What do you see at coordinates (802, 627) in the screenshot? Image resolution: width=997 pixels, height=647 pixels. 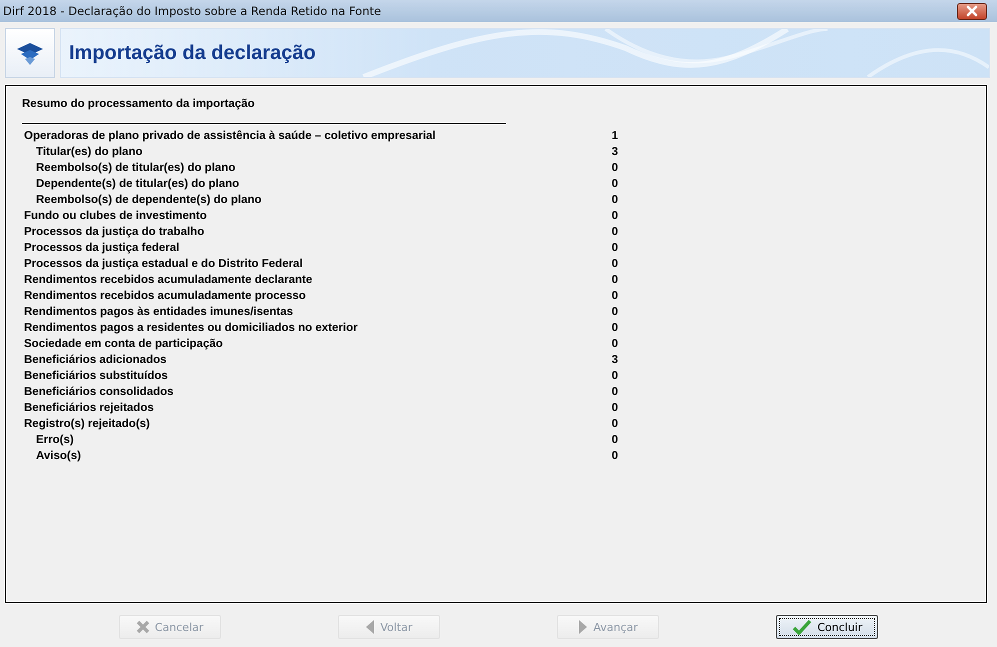 I see `checkmark-icon` at bounding box center [802, 627].